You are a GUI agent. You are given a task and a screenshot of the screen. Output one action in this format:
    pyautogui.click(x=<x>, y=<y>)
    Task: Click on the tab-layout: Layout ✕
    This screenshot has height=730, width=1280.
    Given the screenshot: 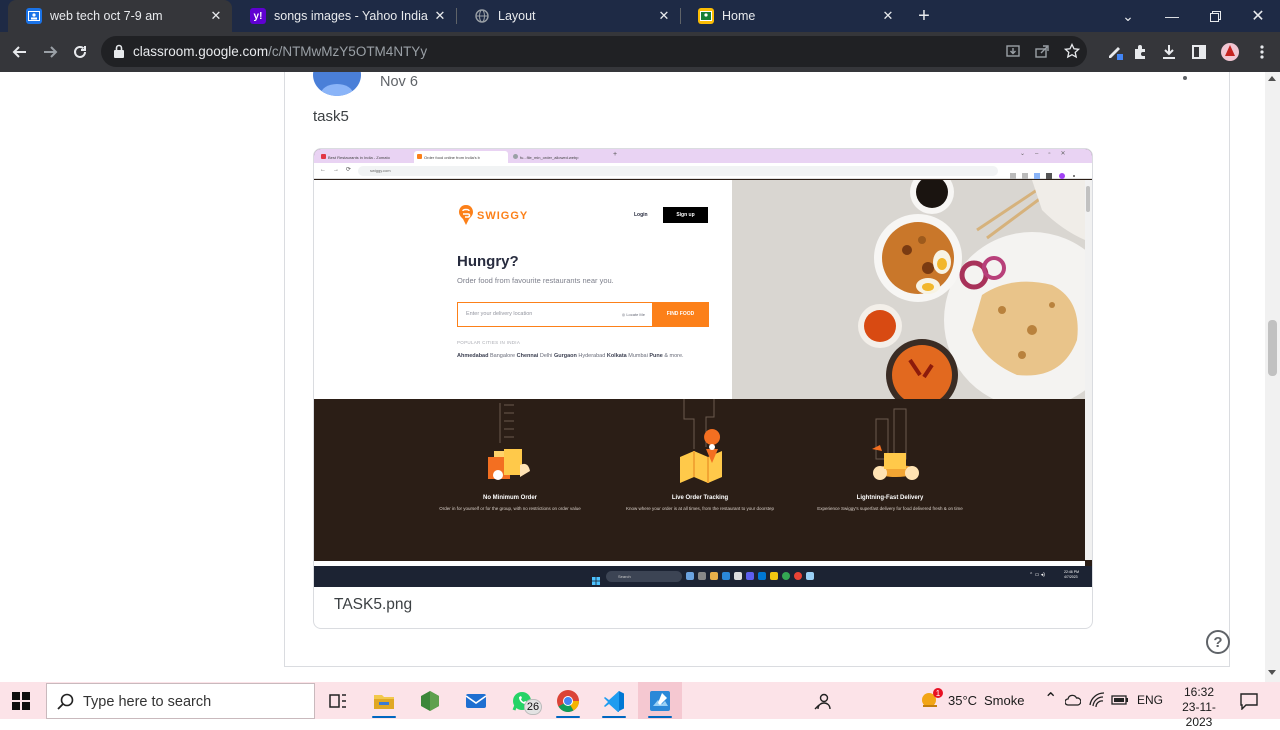 What is the action you would take?
    pyautogui.click(x=568, y=16)
    